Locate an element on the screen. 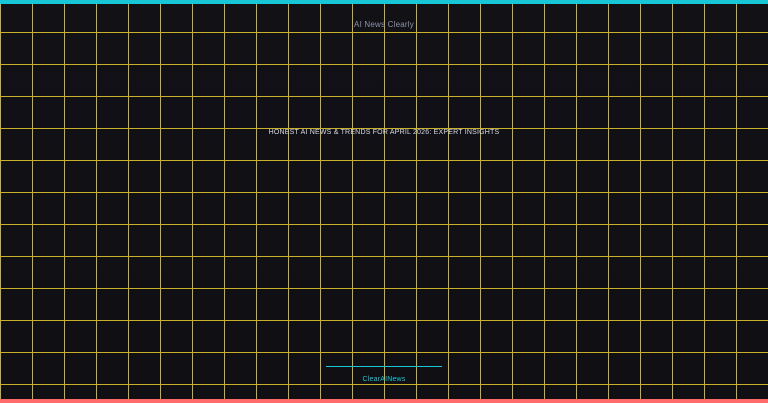 The height and width of the screenshot is (403, 768). bottom-accent-bar is located at coordinates (384, 401).